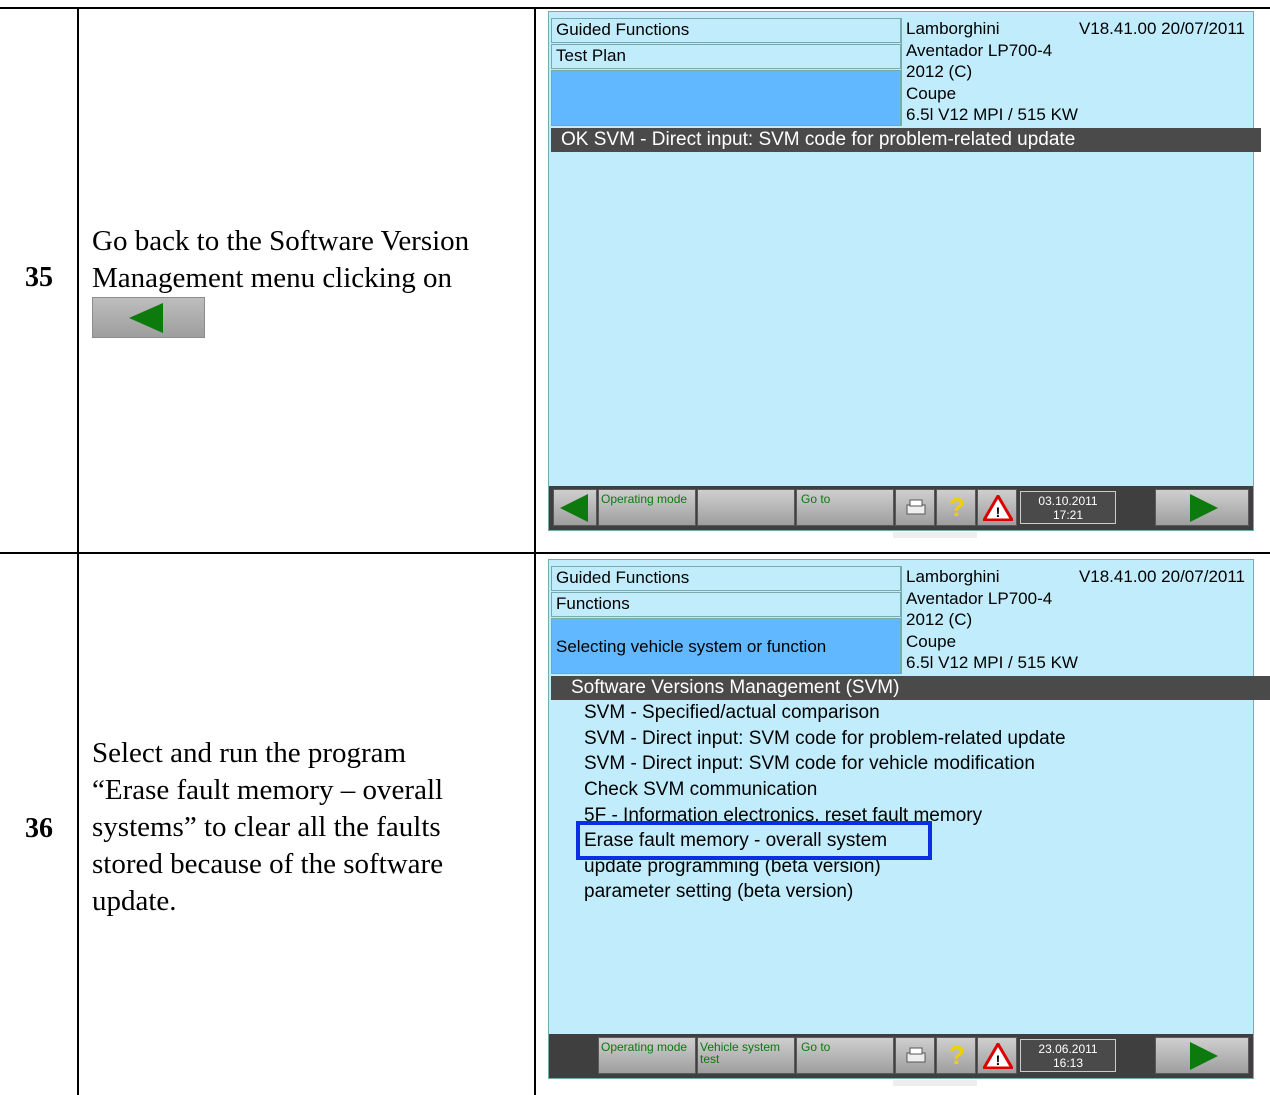  What do you see at coordinates (1068, 501) in the screenshot?
I see `date-text: 03.10.2011` at bounding box center [1068, 501].